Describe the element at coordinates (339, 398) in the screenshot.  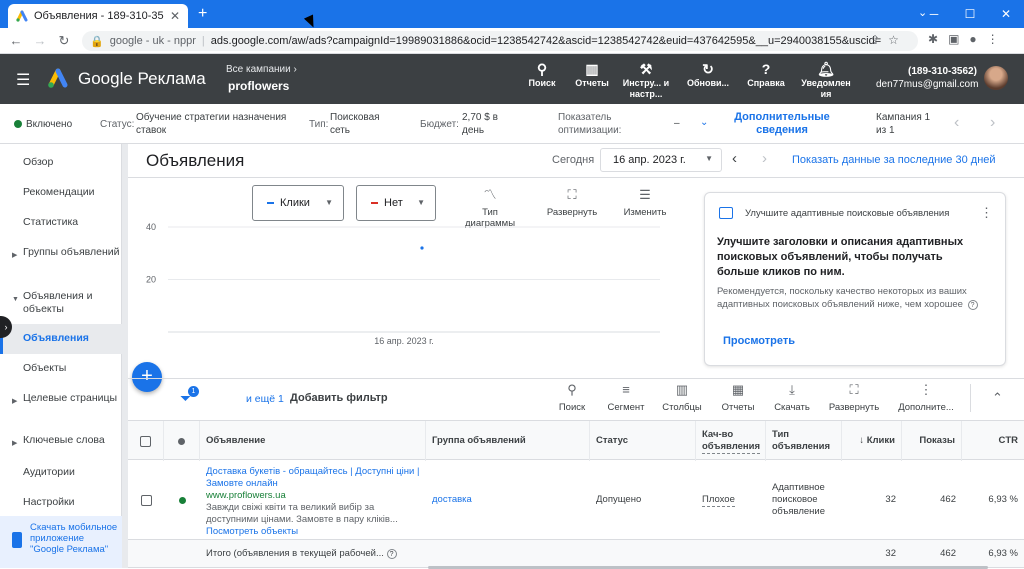
I see `add-filter-button: Добавить фильтр` at that location.